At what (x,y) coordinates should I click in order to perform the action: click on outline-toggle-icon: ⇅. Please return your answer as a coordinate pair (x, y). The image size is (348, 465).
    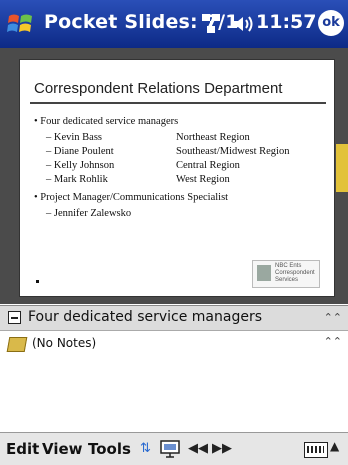
    Looking at the image, I should click on (145, 448).